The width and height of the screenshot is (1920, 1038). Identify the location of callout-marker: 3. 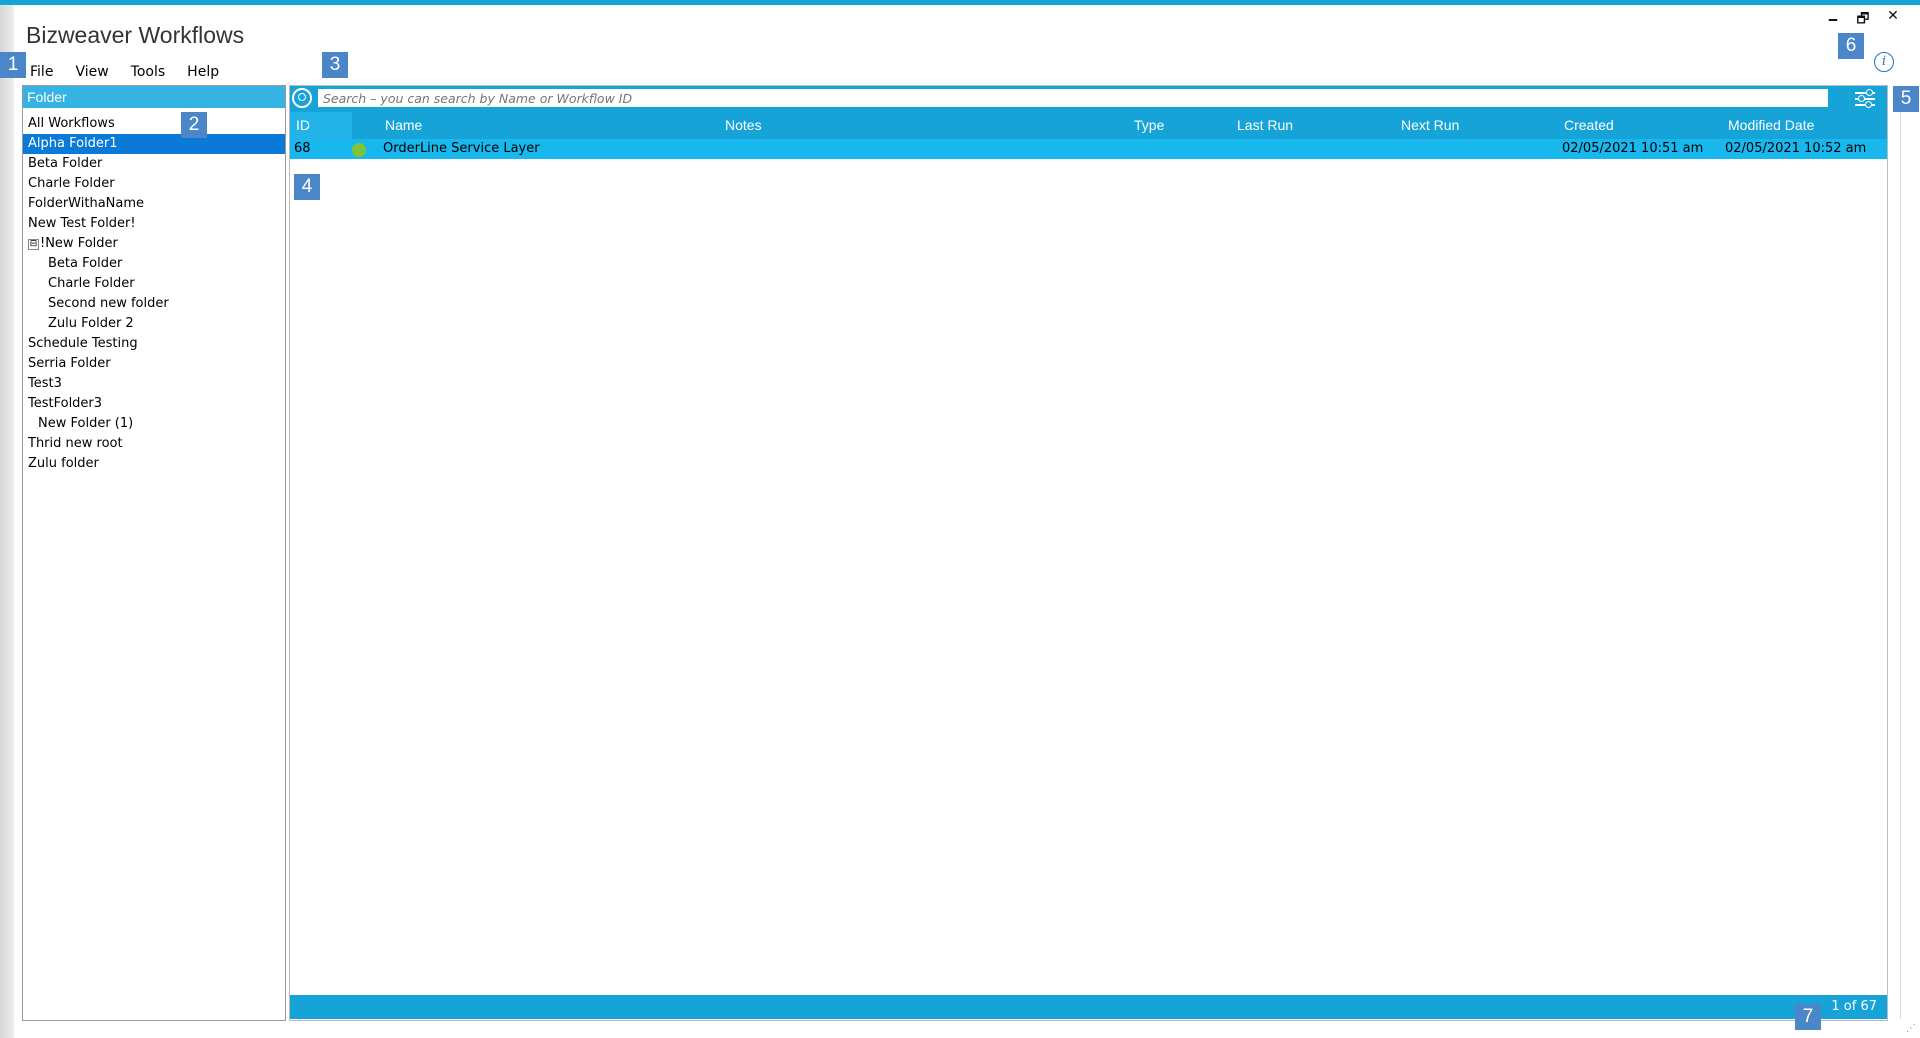
(335, 65).